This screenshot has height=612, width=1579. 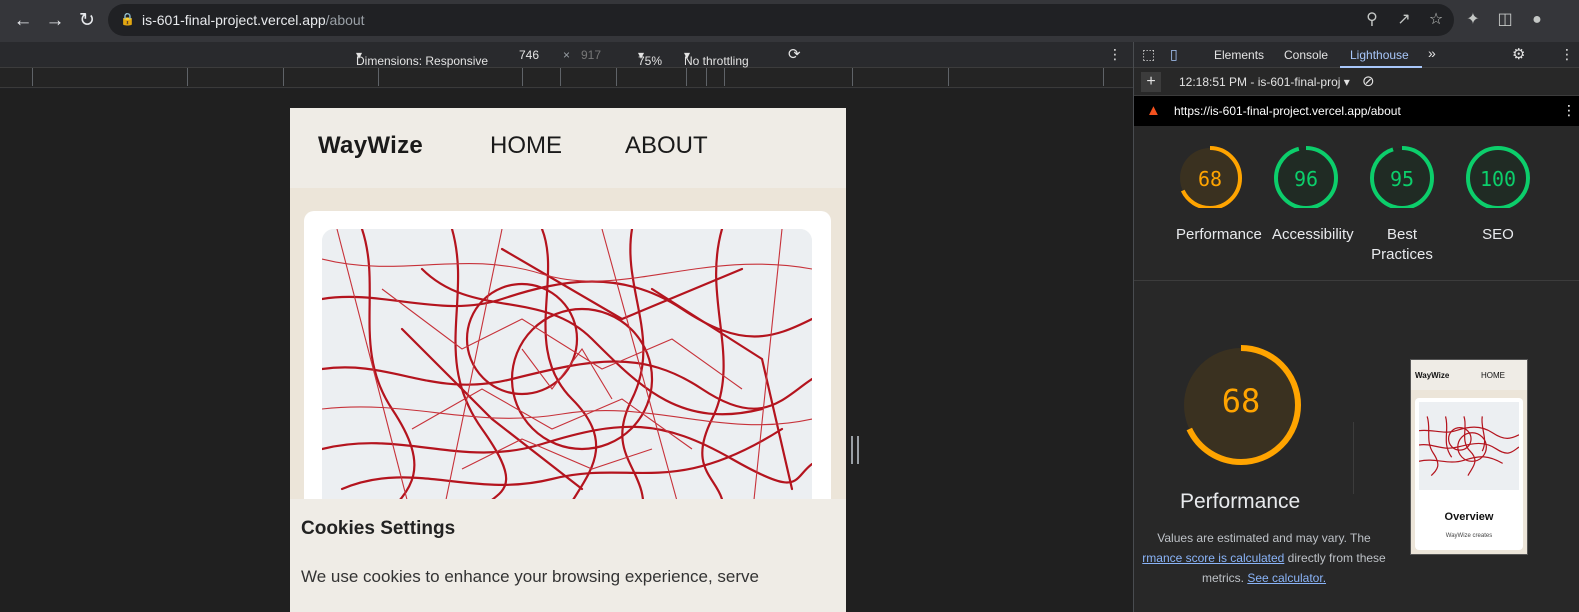 I want to click on vertical-divider, so click(x=1353, y=458).